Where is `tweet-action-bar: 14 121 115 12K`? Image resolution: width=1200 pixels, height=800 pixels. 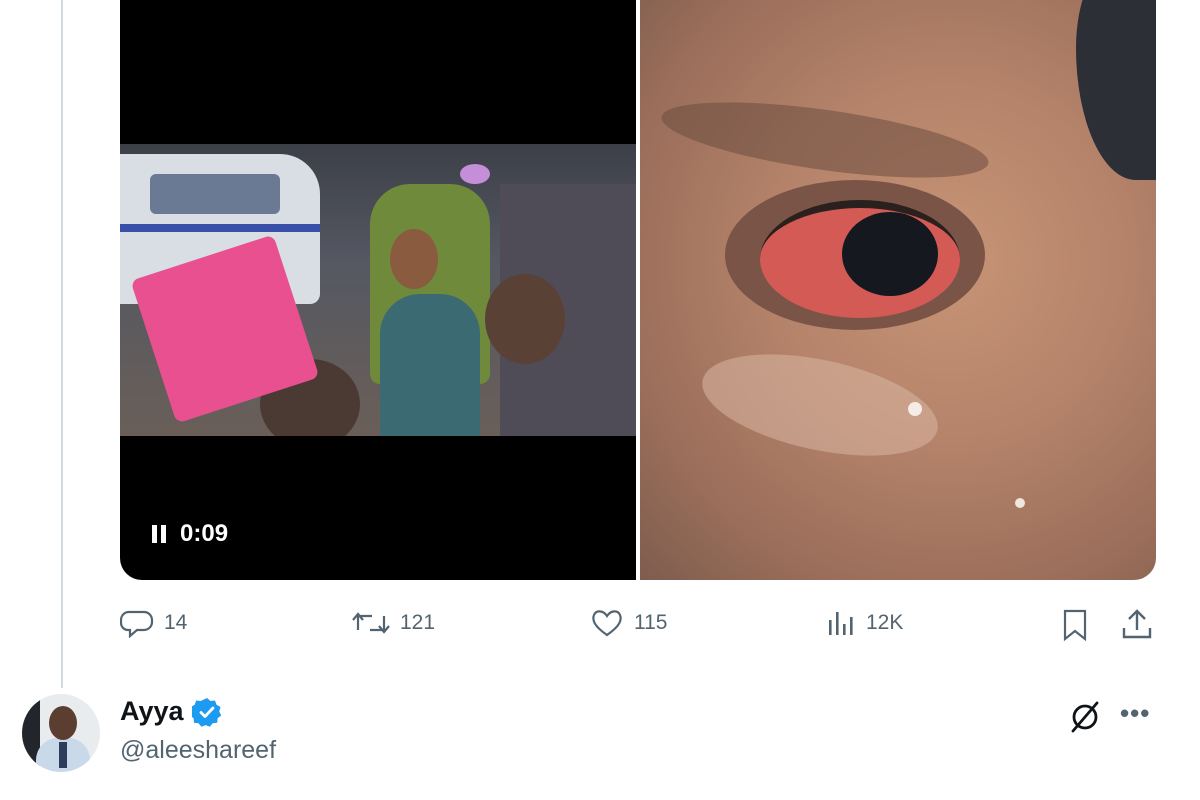 tweet-action-bar: 14 121 115 12K is located at coordinates (640, 628).